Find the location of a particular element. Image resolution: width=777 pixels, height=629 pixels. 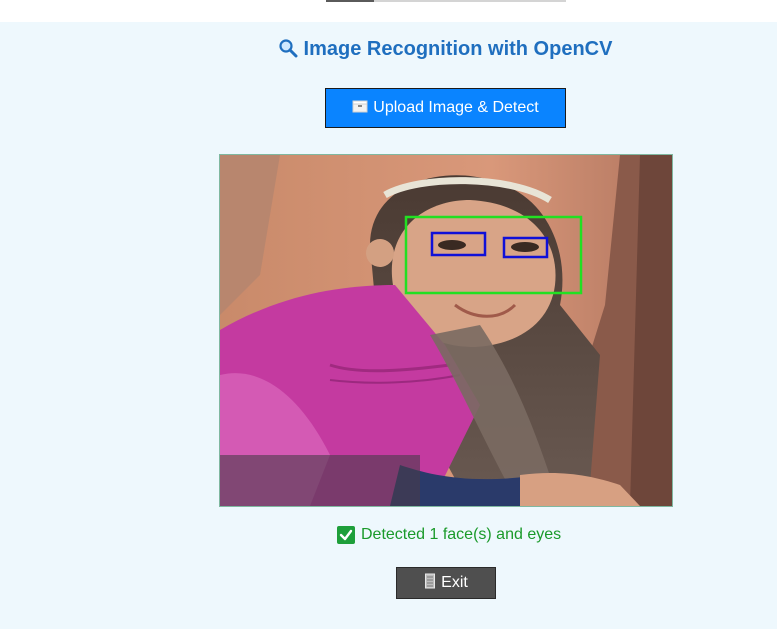

door-icon is located at coordinates (430, 583).